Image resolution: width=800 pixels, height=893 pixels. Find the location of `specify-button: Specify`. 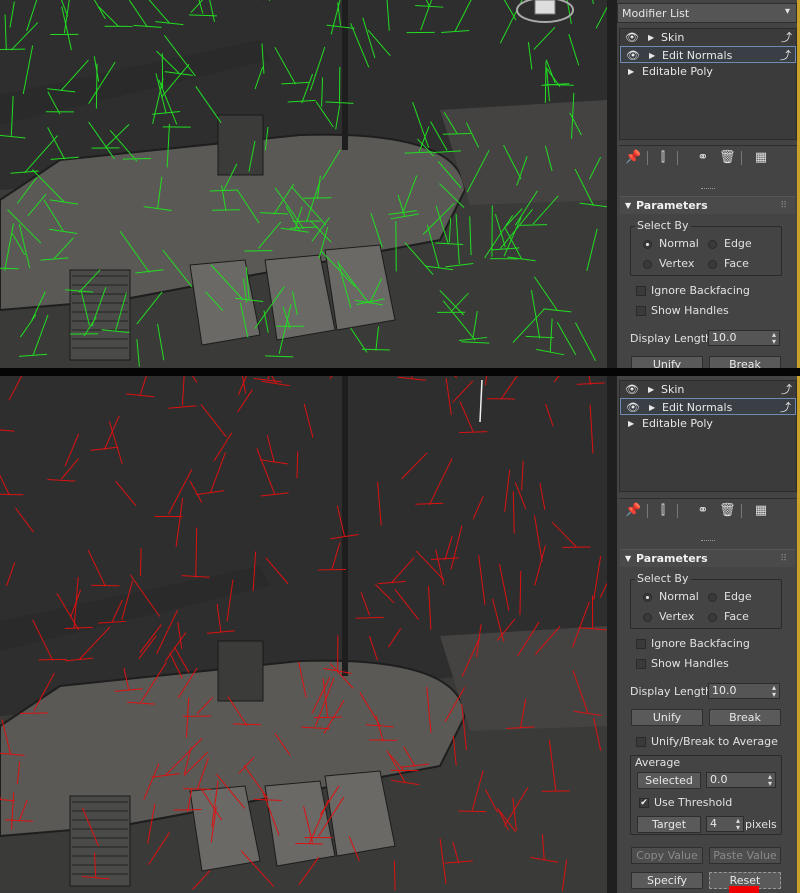

specify-button: Specify is located at coordinates (667, 880).